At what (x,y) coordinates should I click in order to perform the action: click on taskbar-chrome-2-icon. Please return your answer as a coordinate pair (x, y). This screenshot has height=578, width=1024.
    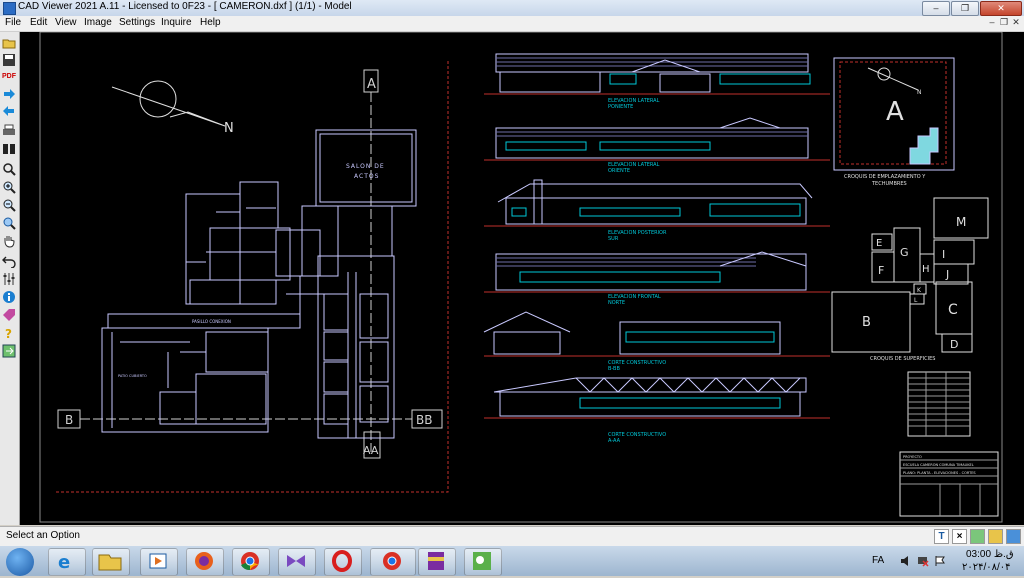
    Looking at the image, I should click on (393, 562).